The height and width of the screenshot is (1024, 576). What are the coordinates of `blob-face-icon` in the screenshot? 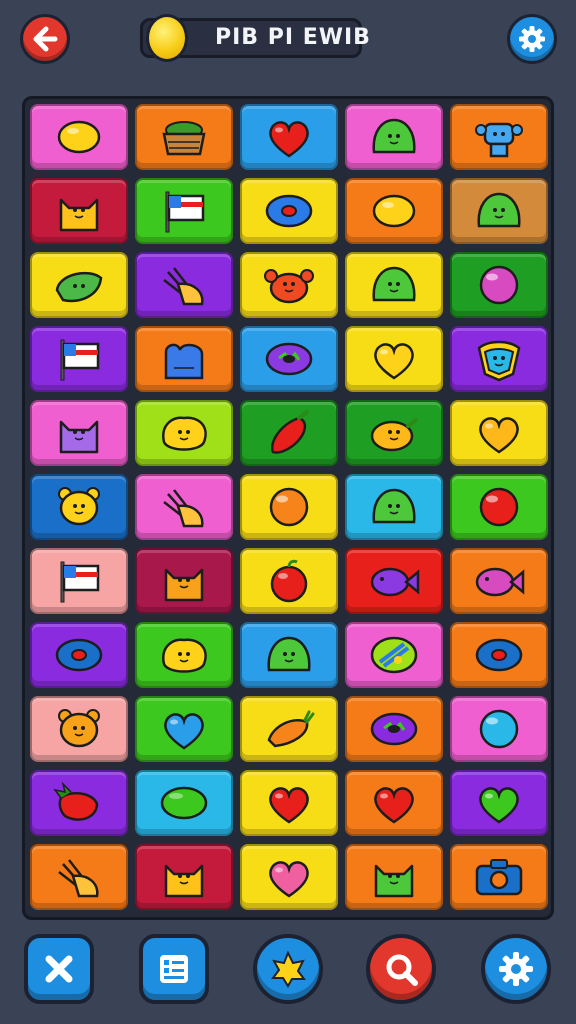 It's located at (184, 433).